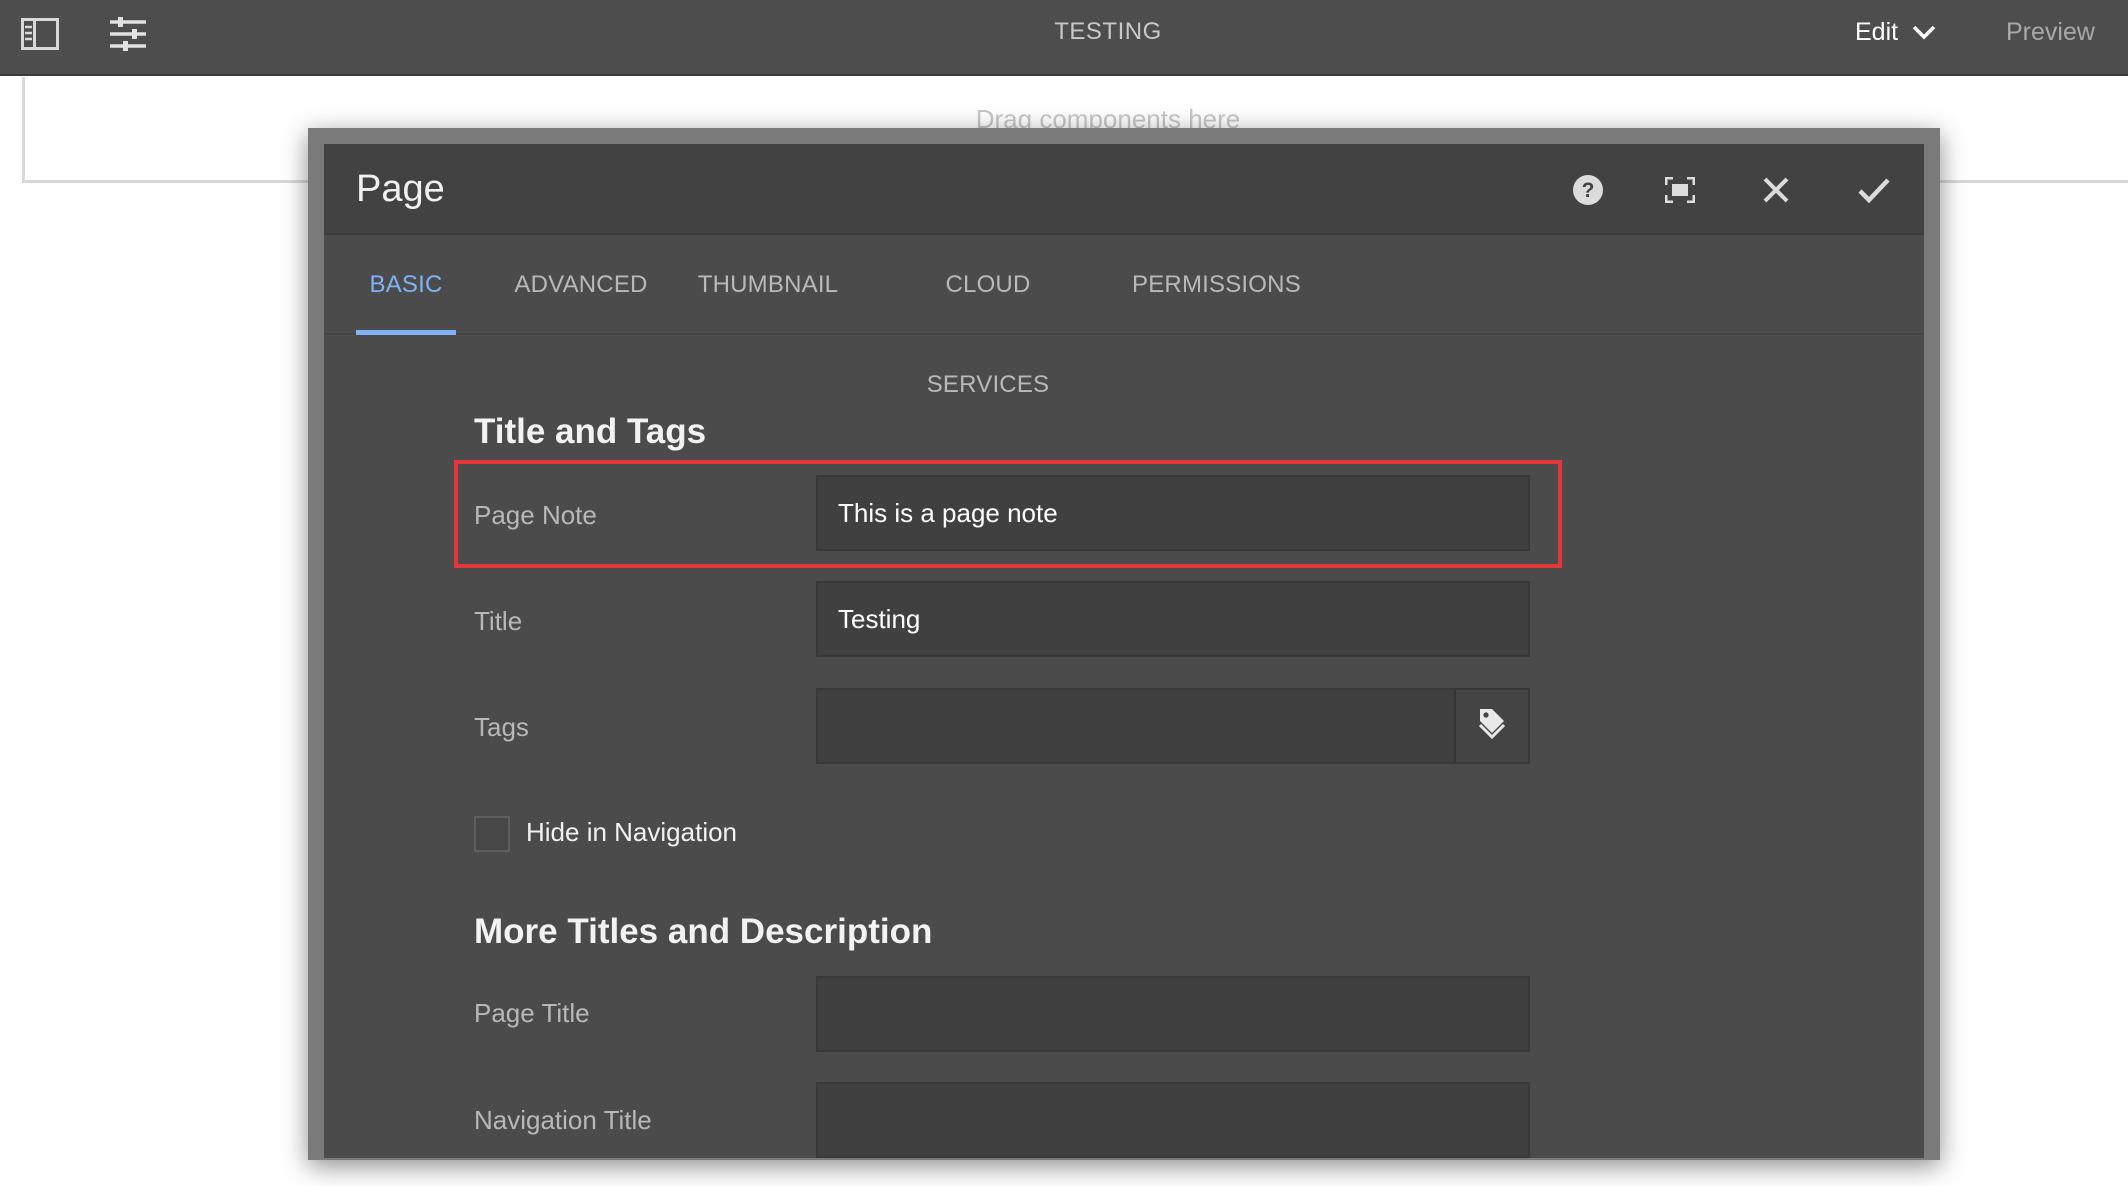  I want to click on navigation-title-label: Navigation Title, so click(563, 1120).